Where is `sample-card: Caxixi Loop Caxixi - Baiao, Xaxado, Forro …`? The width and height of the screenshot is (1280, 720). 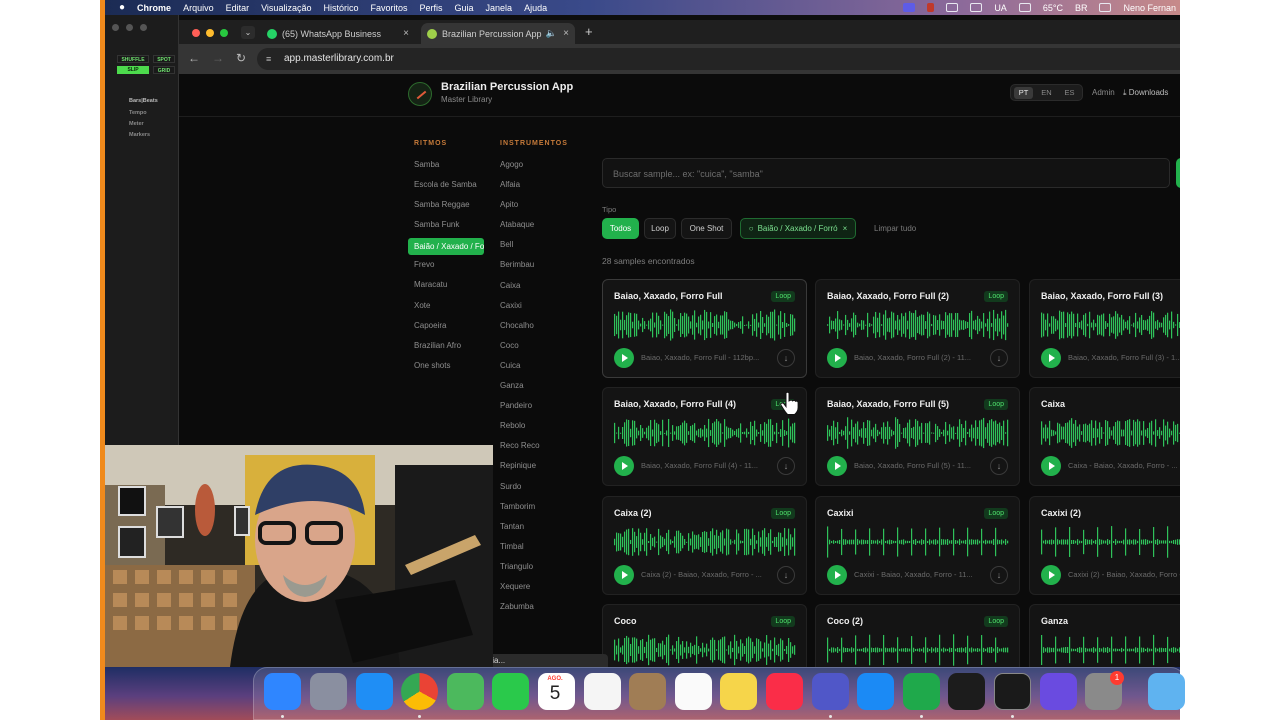 sample-card: Caxixi Loop Caxixi - Baiao, Xaxado, Forro … is located at coordinates (917, 545).